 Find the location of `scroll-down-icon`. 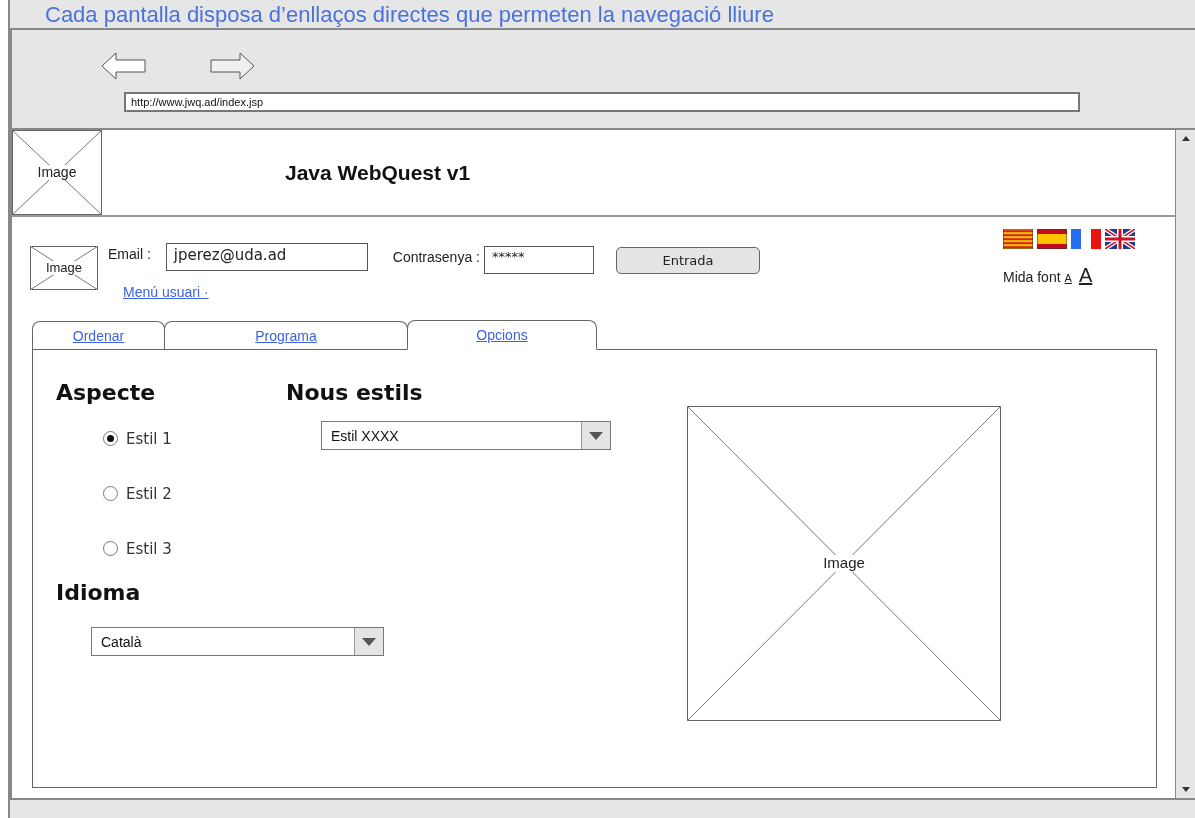

scroll-down-icon is located at coordinates (1185, 789).